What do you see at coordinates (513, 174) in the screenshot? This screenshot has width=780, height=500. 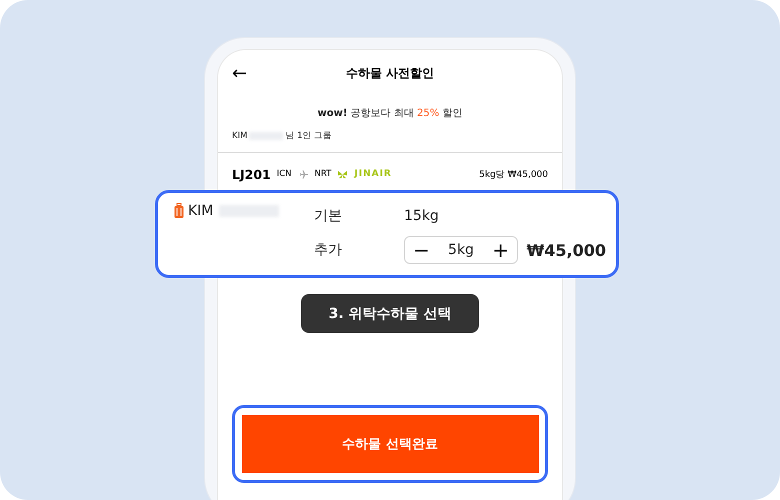 I see `price-per-unit: 5kg당 ₩45,000` at bounding box center [513, 174].